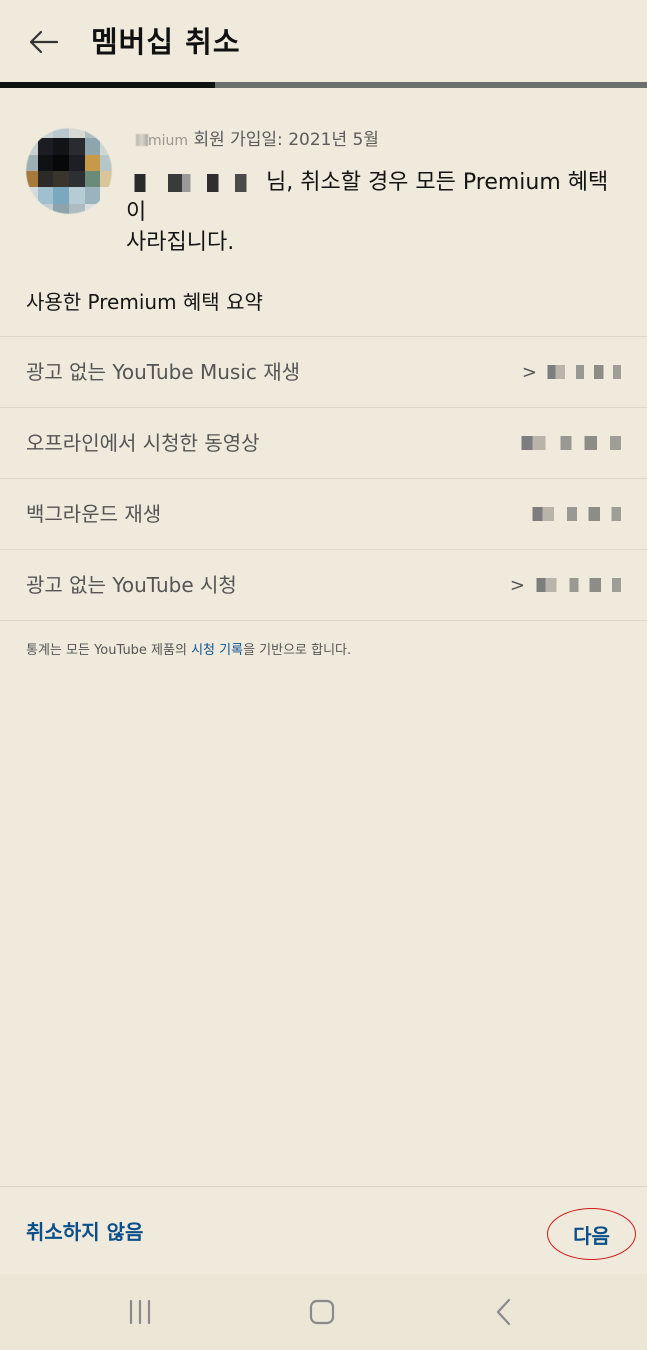 The image size is (647, 1350). I want to click on next-button-label: 다음, so click(591, 1235).